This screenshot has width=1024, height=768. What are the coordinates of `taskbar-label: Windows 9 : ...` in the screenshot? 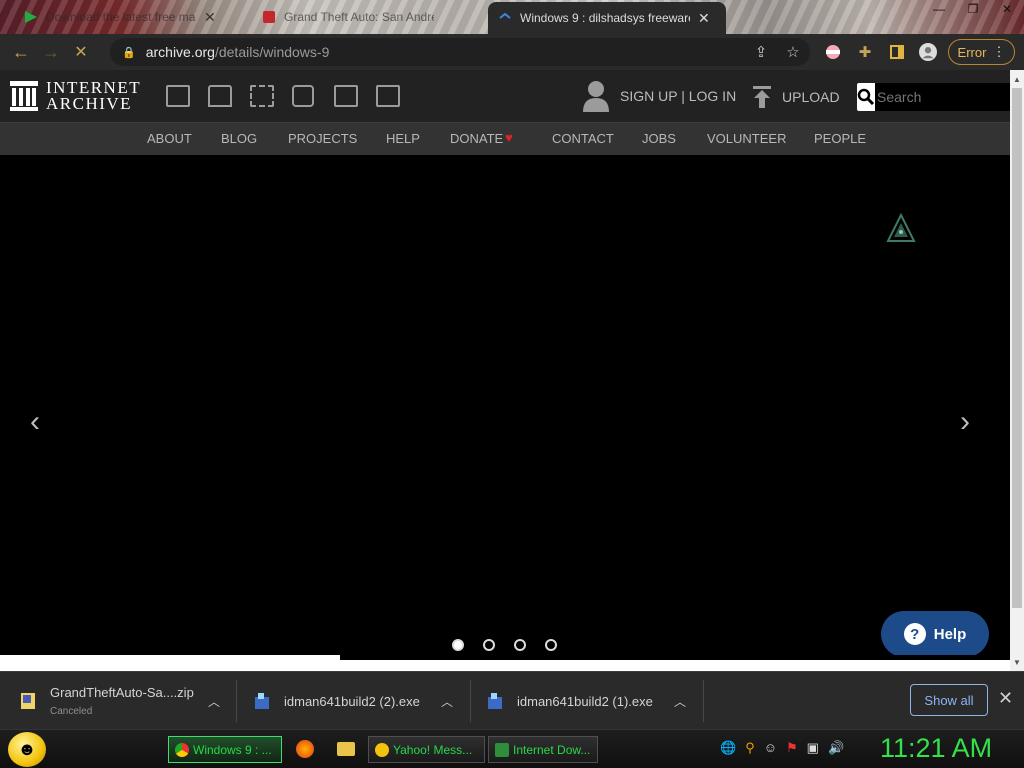 It's located at (232, 749).